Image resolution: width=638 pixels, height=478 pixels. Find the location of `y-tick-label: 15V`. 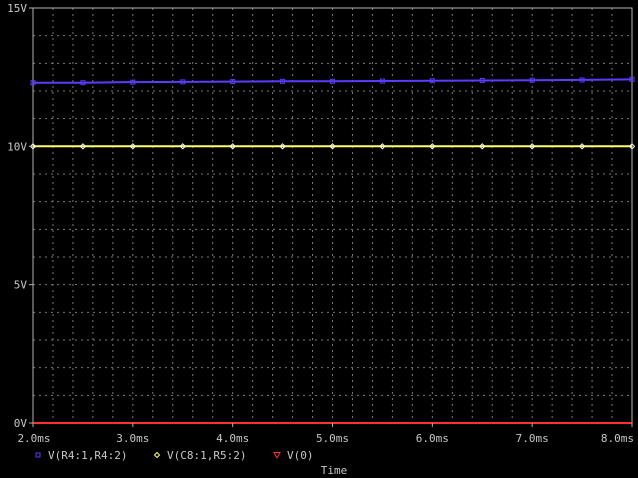

y-tick-label: 15V is located at coordinates (17, 8).